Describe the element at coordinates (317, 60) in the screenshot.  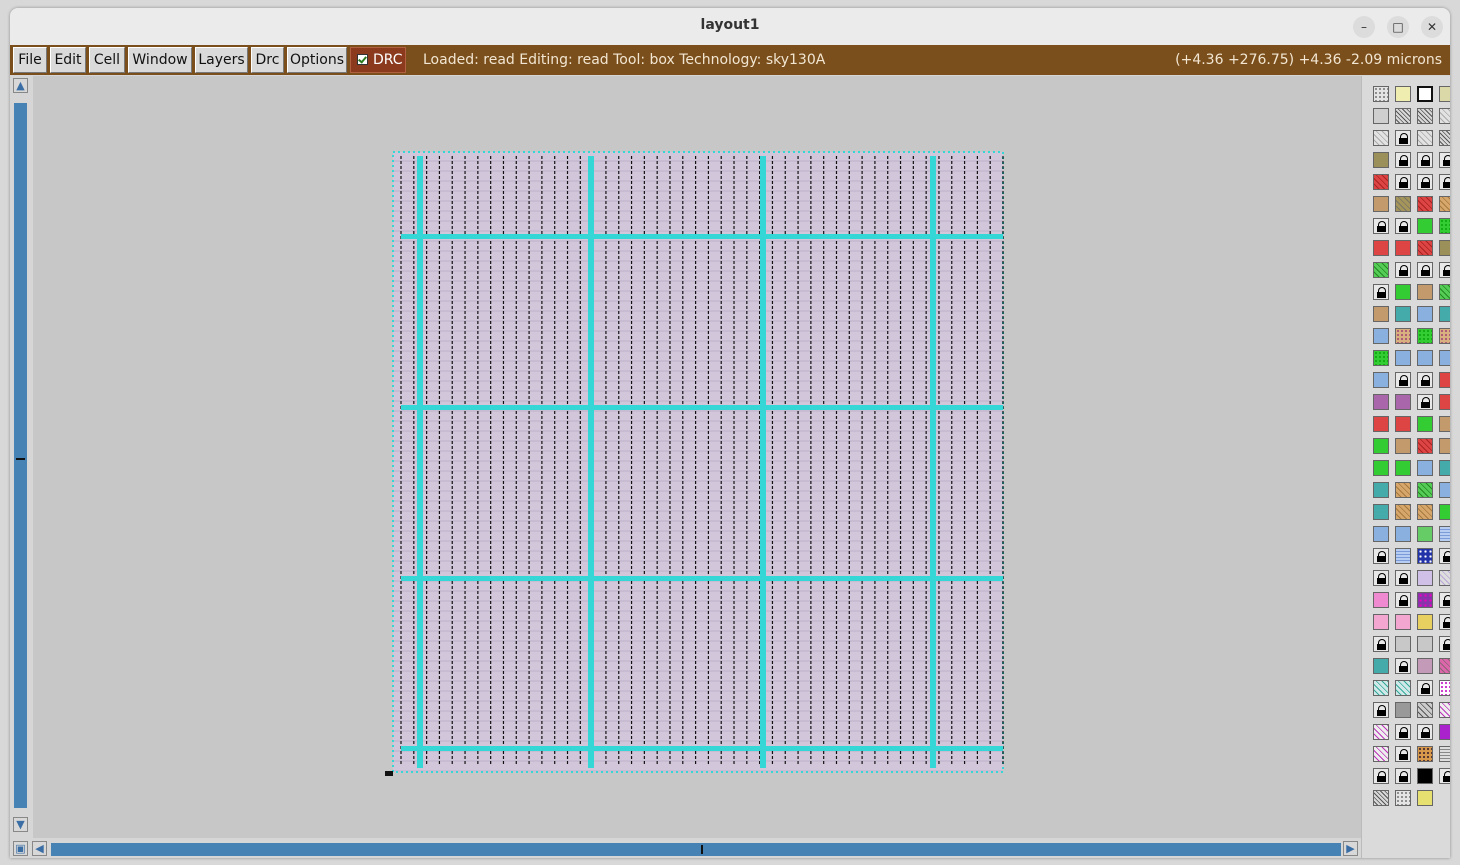
I see `menu-options: Options` at that location.